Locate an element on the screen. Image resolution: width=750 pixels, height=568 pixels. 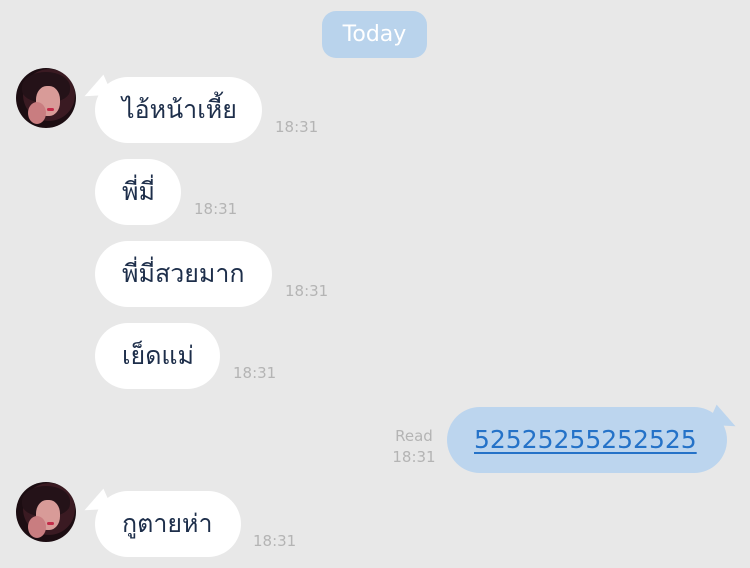
read-receipt: Read 18:31 is located at coordinates (414, 447).